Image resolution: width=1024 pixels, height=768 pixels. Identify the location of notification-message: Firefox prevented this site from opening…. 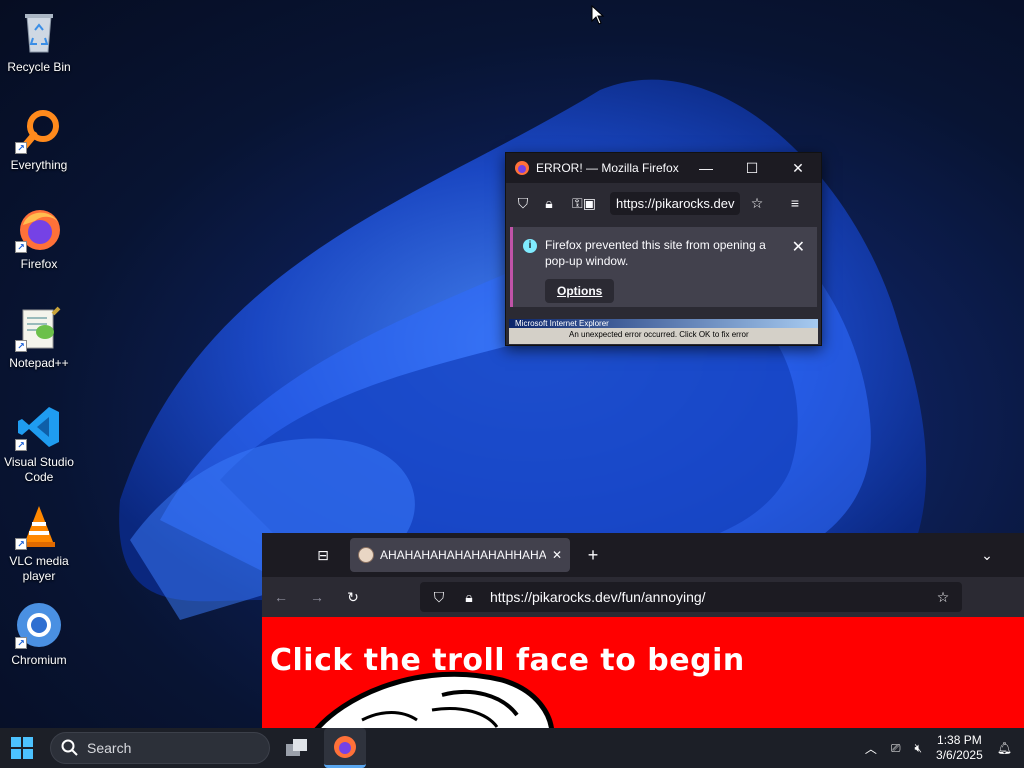
(655, 253).